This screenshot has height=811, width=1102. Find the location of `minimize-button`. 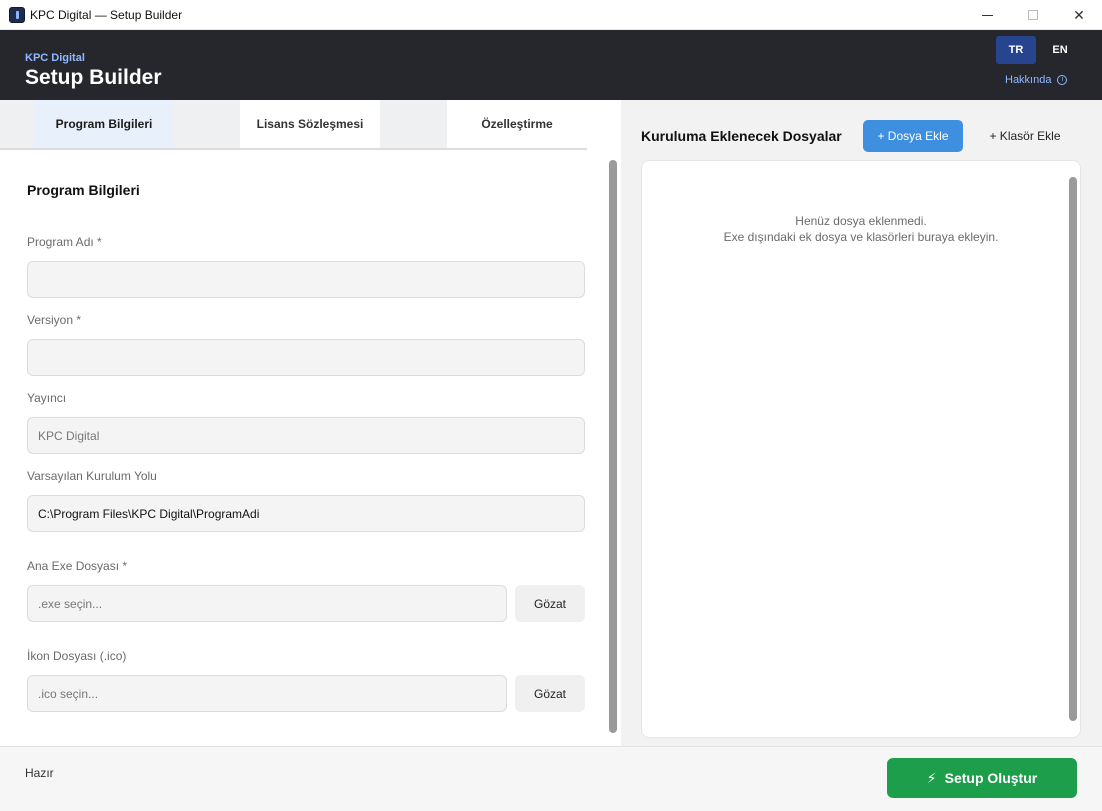

minimize-button is located at coordinates (987, 15).